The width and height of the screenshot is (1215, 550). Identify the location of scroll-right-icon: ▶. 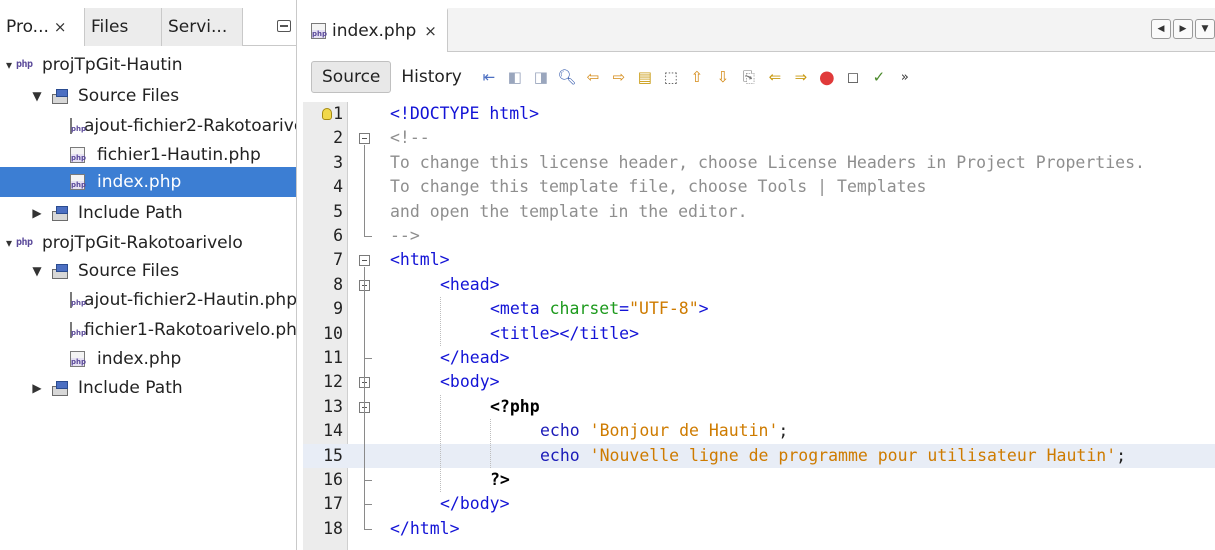
(1183, 29).